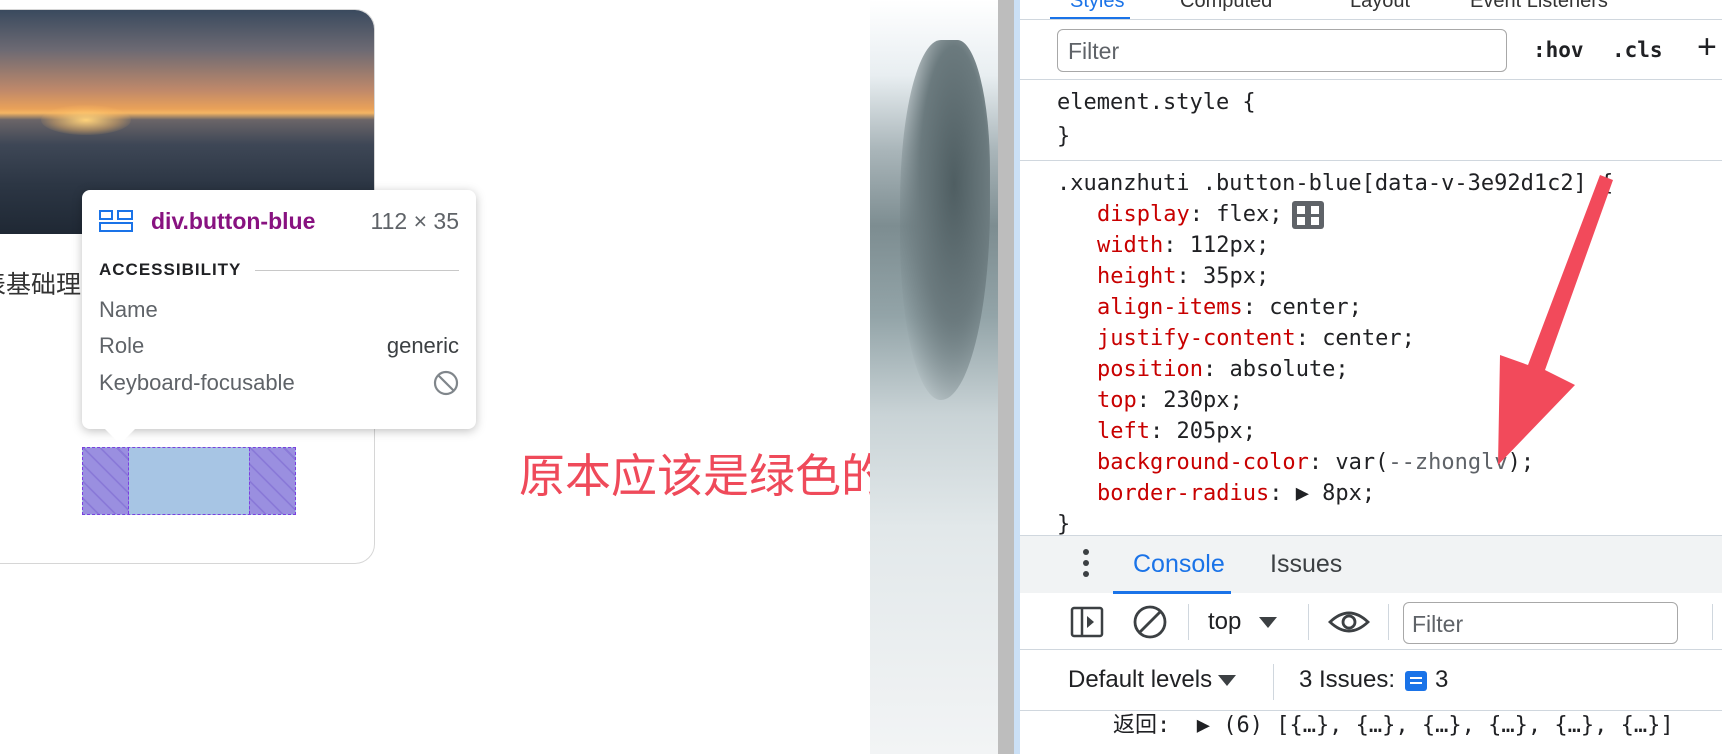 Image resolution: width=1722 pixels, height=754 pixels. Describe the element at coordinates (1140, 679) in the screenshot. I see `levels-label: Default levels` at that location.